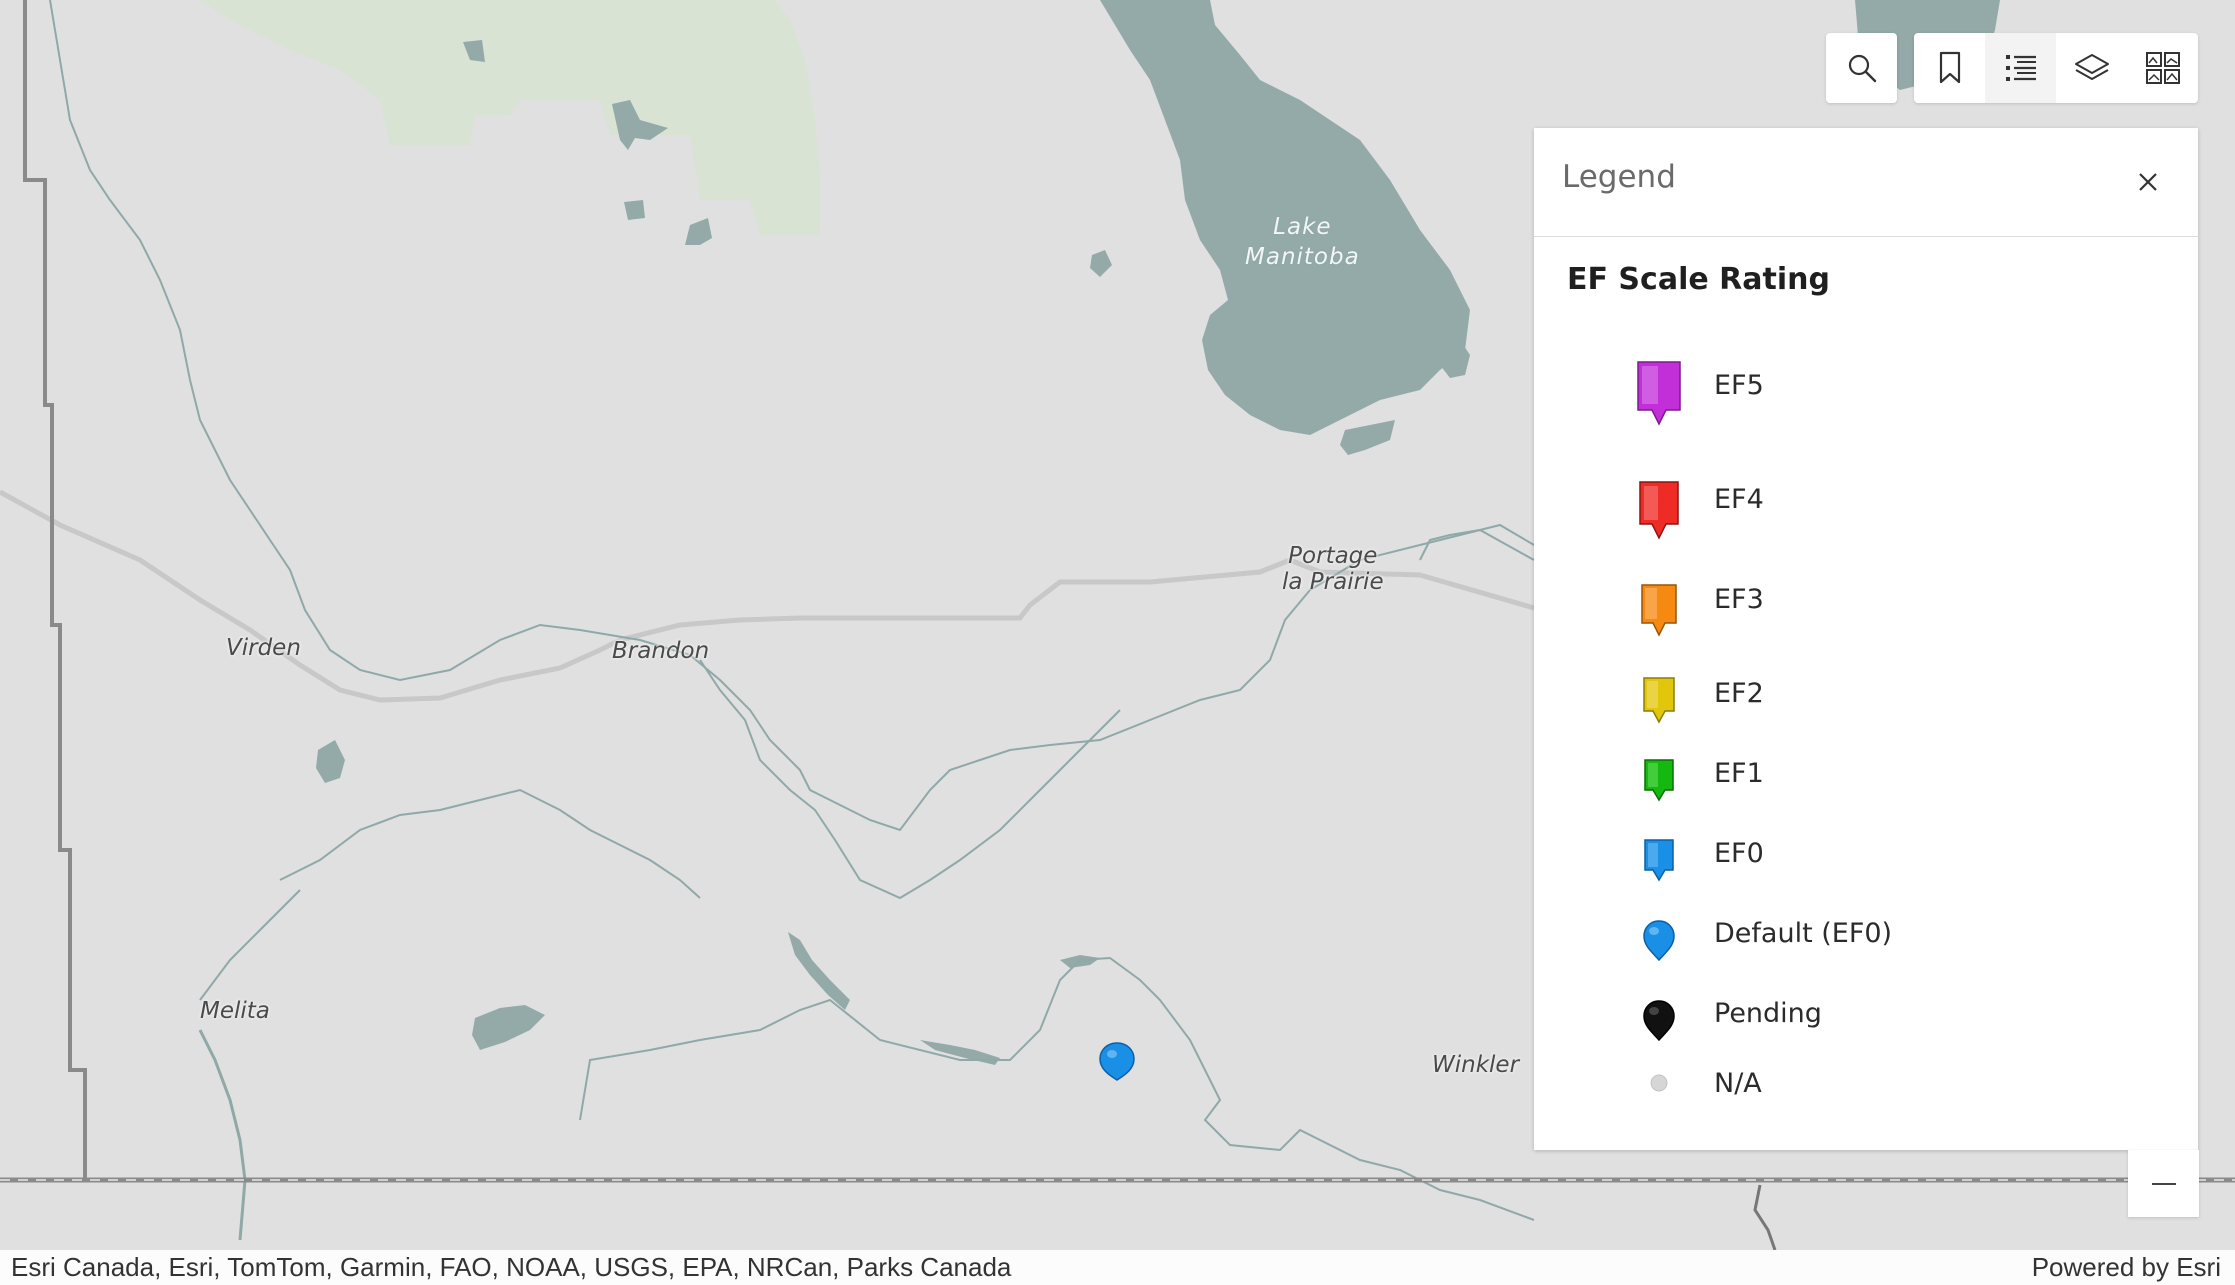 The image size is (2235, 1285). What do you see at coordinates (1866, 513) in the screenshot?
I see `legend-item-ef4: EF4` at bounding box center [1866, 513].